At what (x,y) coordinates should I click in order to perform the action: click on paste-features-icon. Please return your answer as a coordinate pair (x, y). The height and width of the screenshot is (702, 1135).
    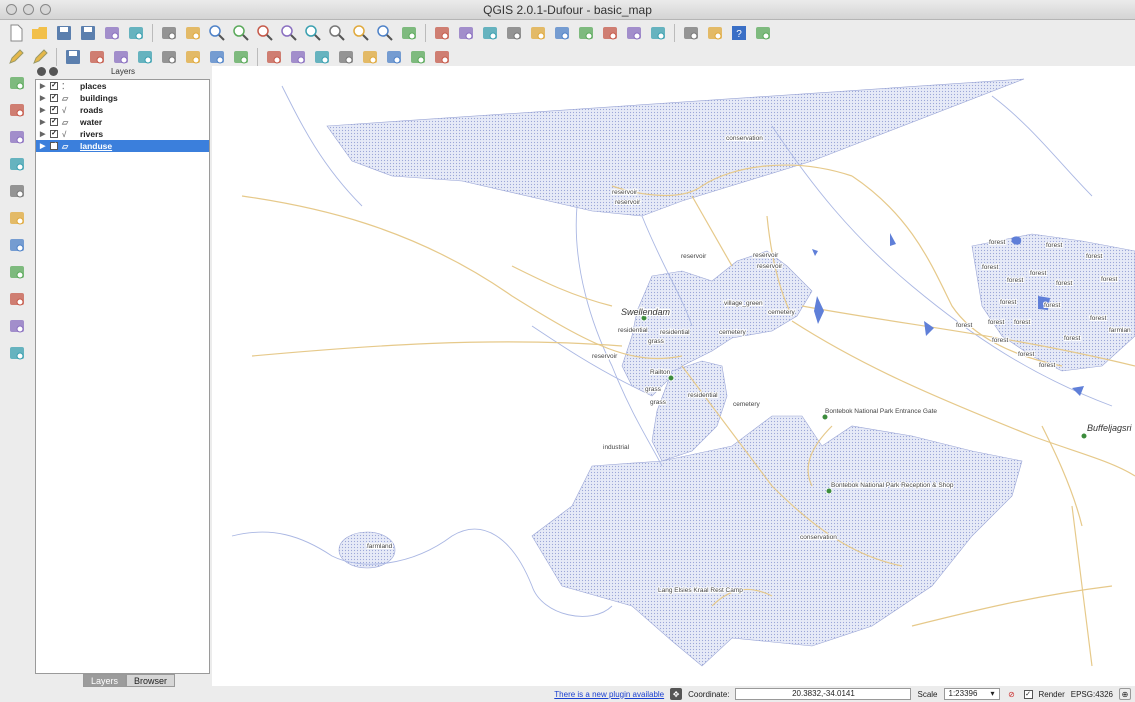
    Looking at the image, I should click on (241, 57).